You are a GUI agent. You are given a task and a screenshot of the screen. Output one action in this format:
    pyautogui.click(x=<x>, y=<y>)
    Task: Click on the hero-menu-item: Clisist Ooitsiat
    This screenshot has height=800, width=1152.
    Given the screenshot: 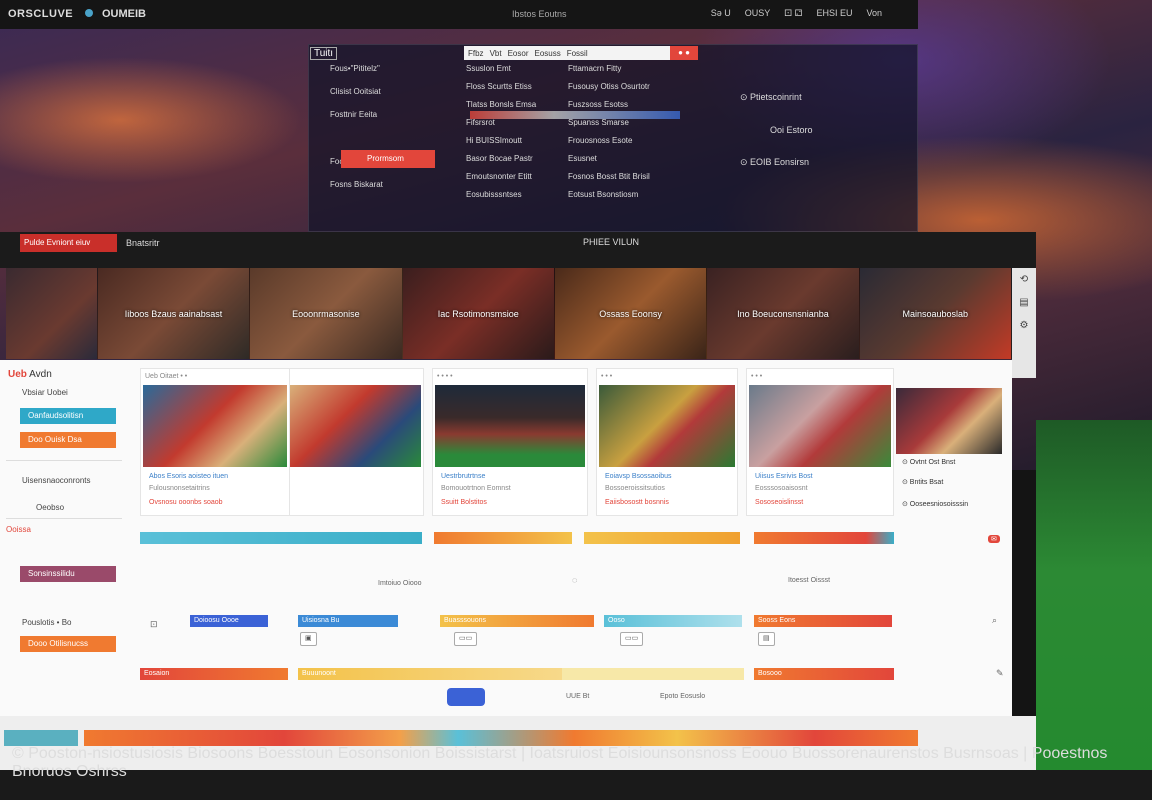 What is the action you would take?
    pyautogui.click(x=393, y=91)
    